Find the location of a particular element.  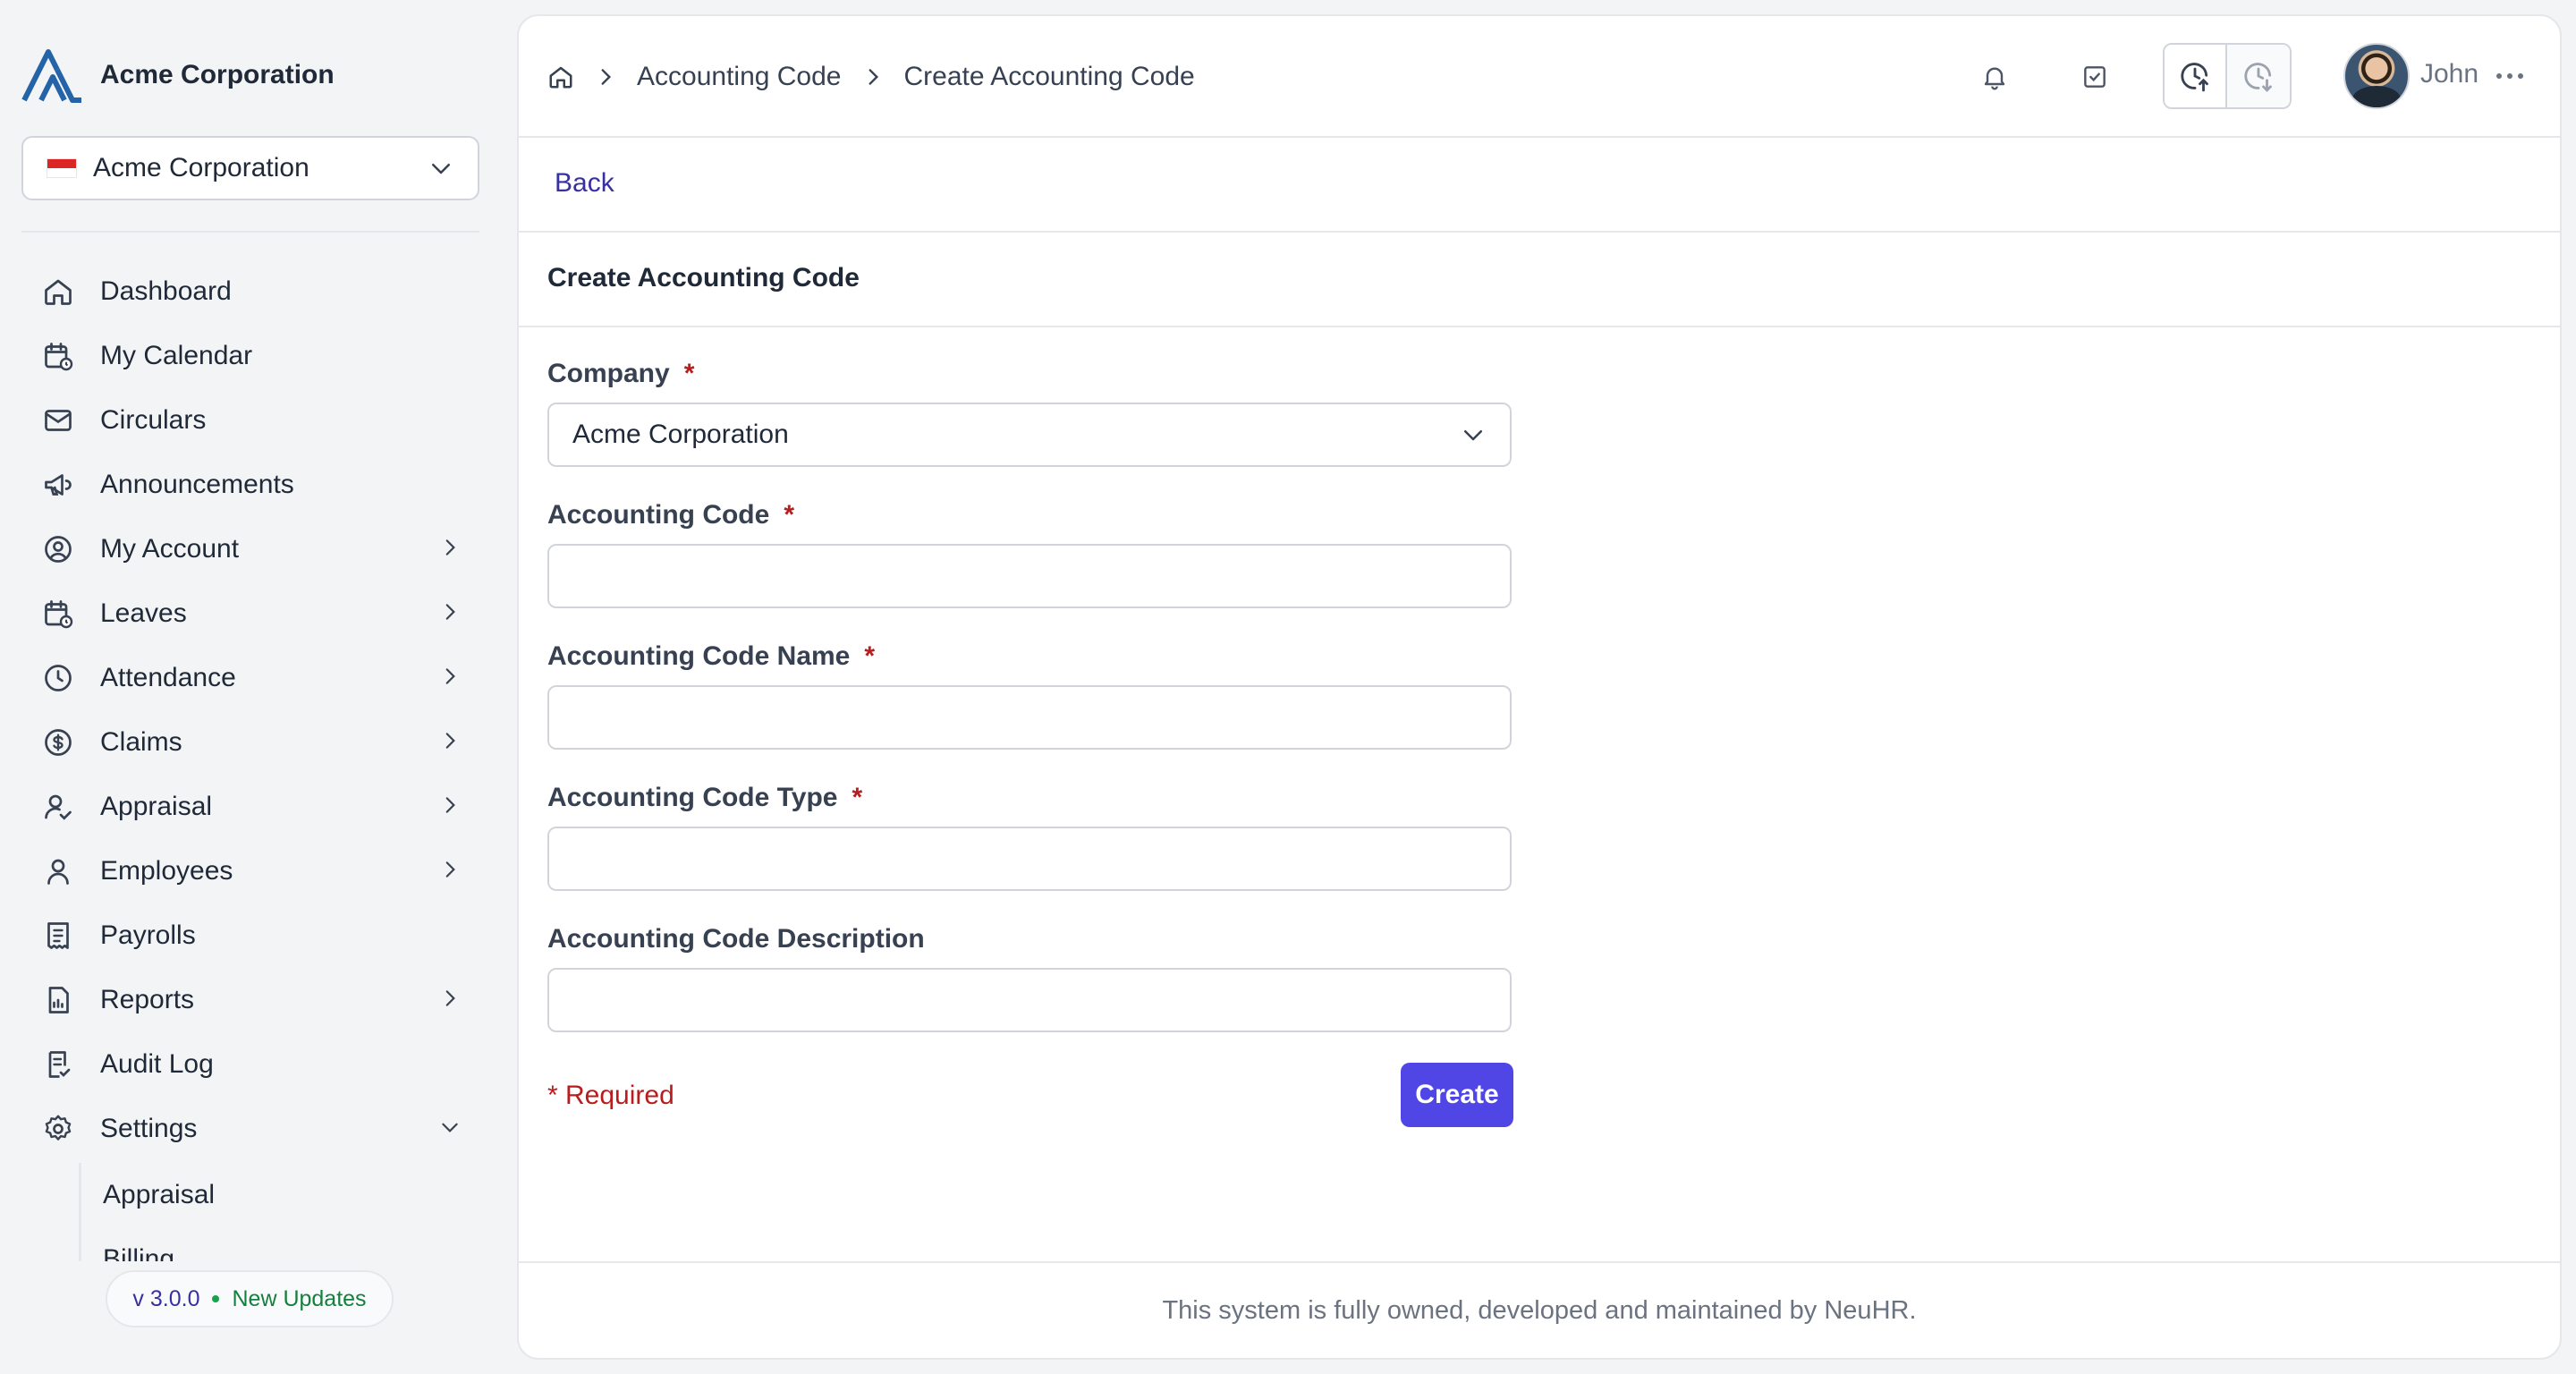

sidebar-divider is located at coordinates (250, 232).